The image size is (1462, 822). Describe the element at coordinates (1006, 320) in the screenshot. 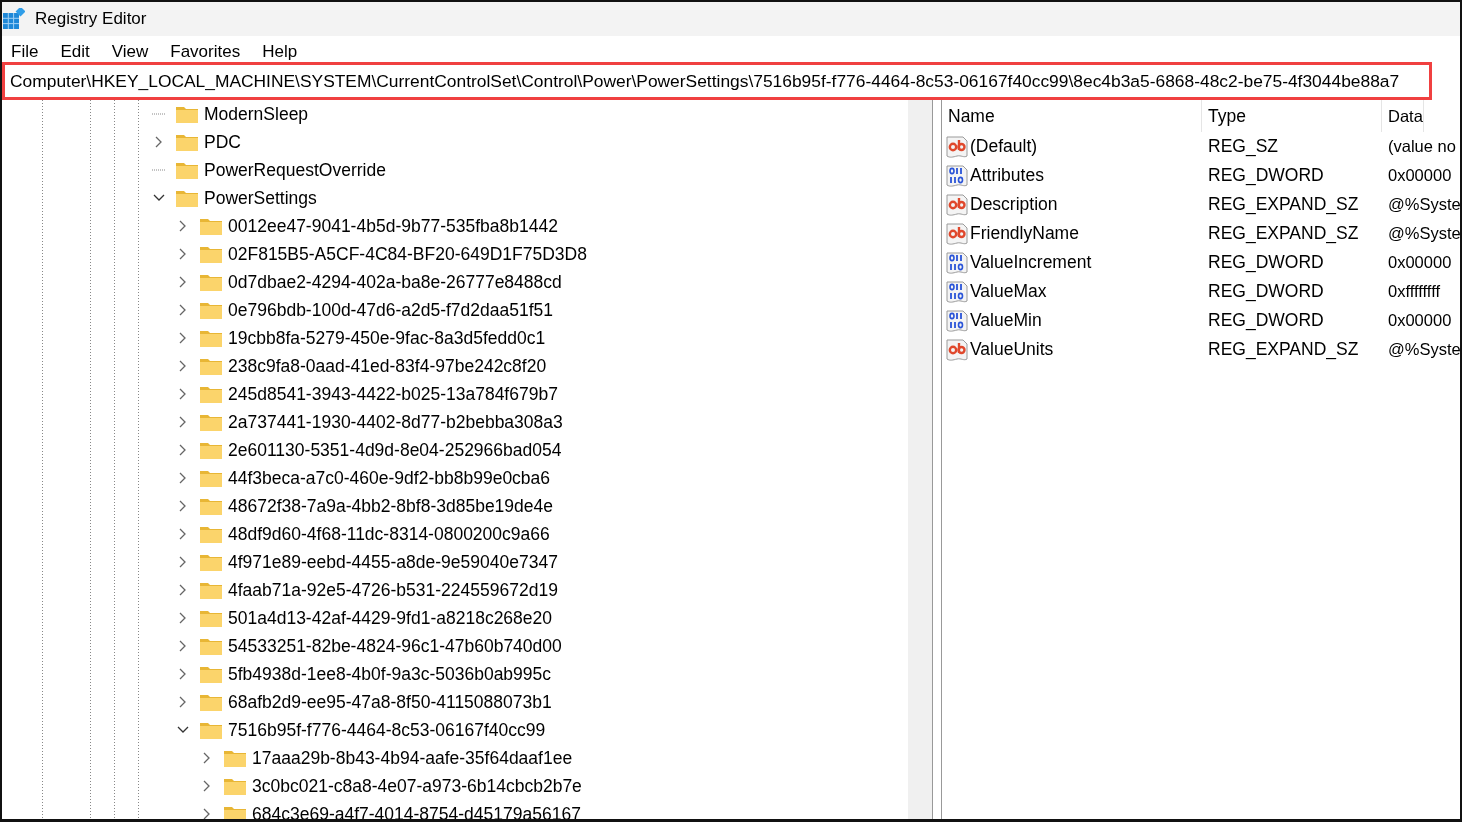

I see `value-name: ValueMin` at that location.